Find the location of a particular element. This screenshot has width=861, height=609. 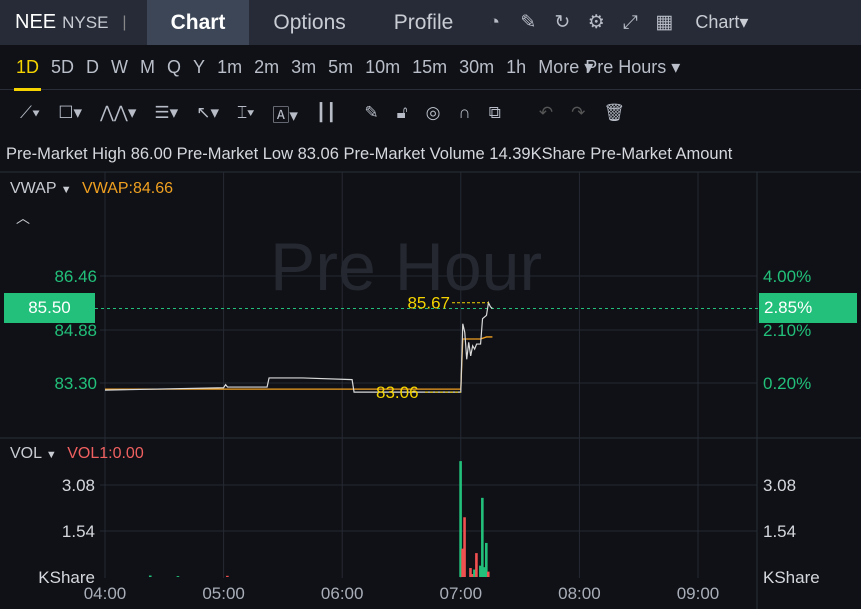

x-tick: 05:00 is located at coordinates (223, 593).